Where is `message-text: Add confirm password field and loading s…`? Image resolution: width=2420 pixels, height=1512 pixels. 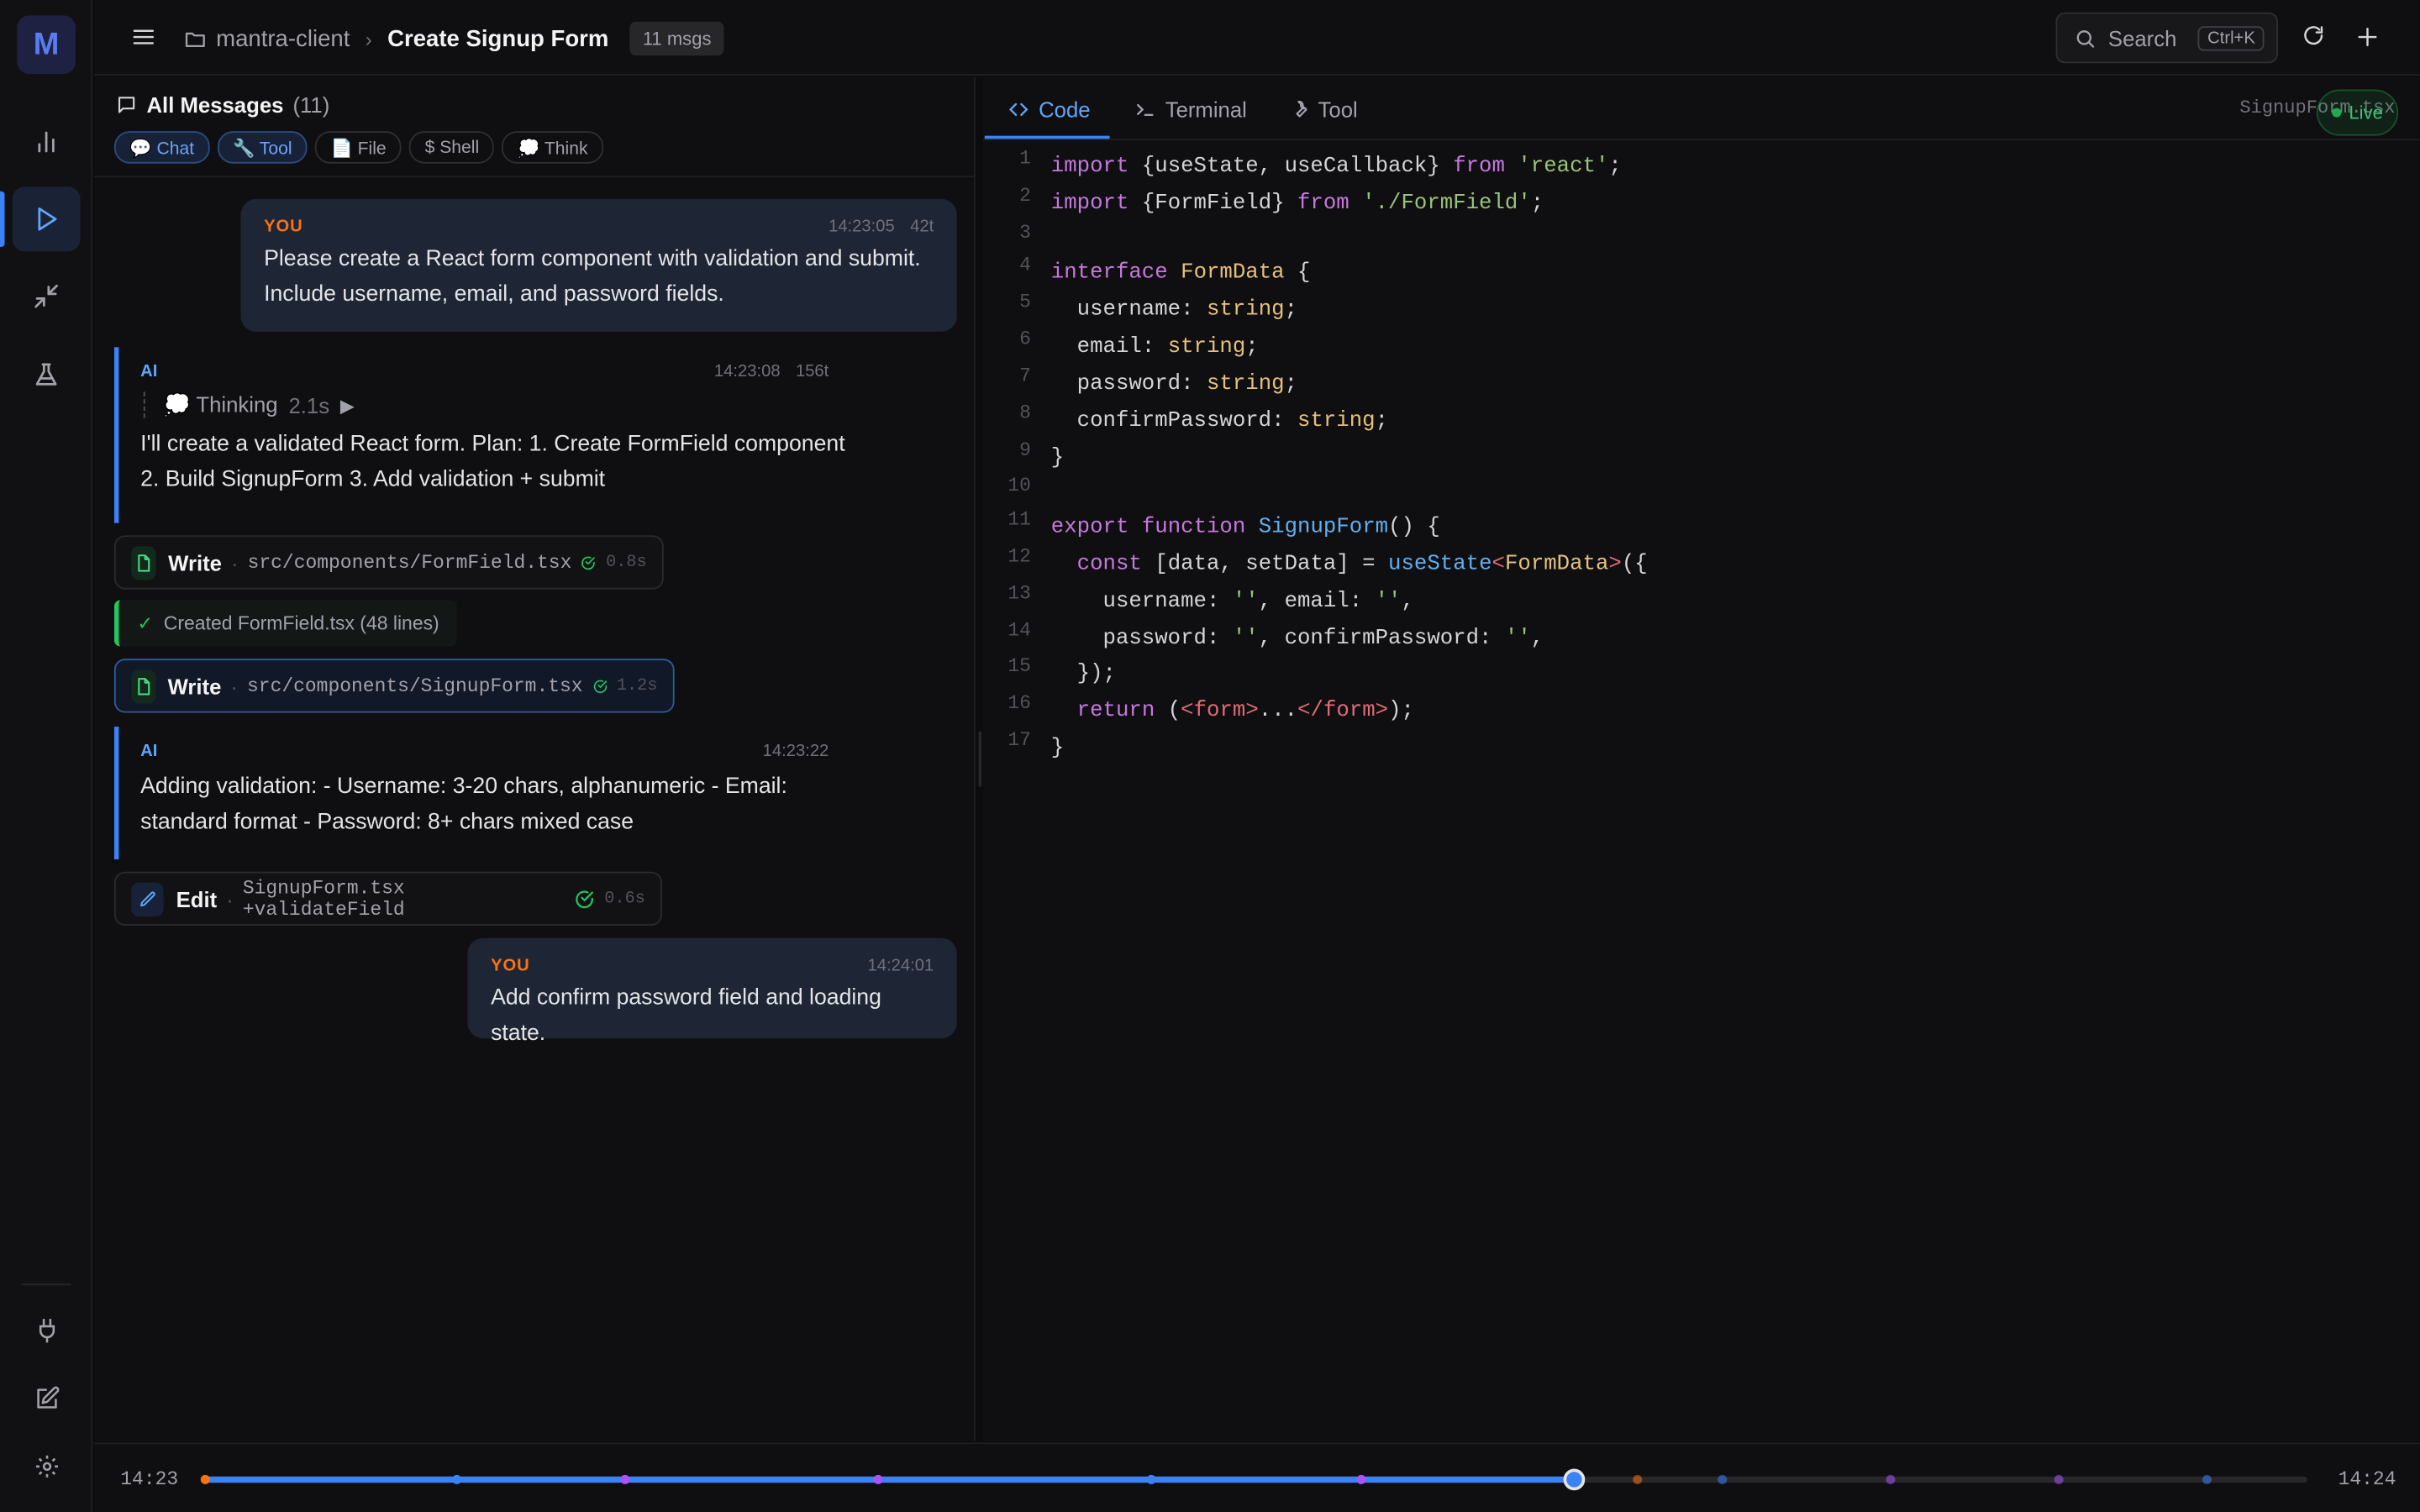 message-text: Add confirm password field and loading s… is located at coordinates (686, 1016).